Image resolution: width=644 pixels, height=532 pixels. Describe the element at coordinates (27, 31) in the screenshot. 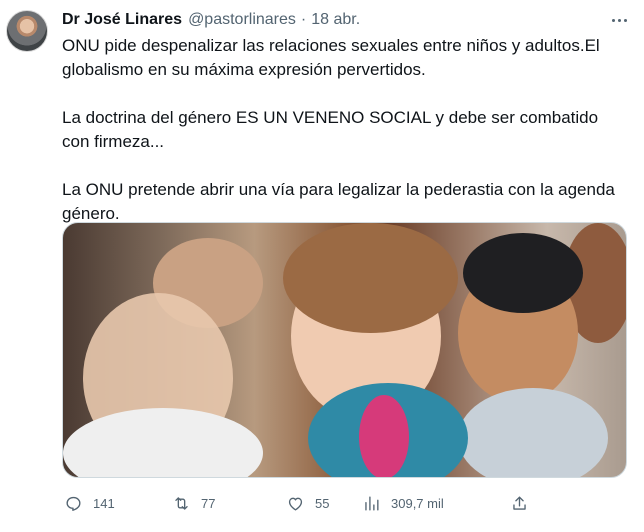

I see `avatar` at that location.